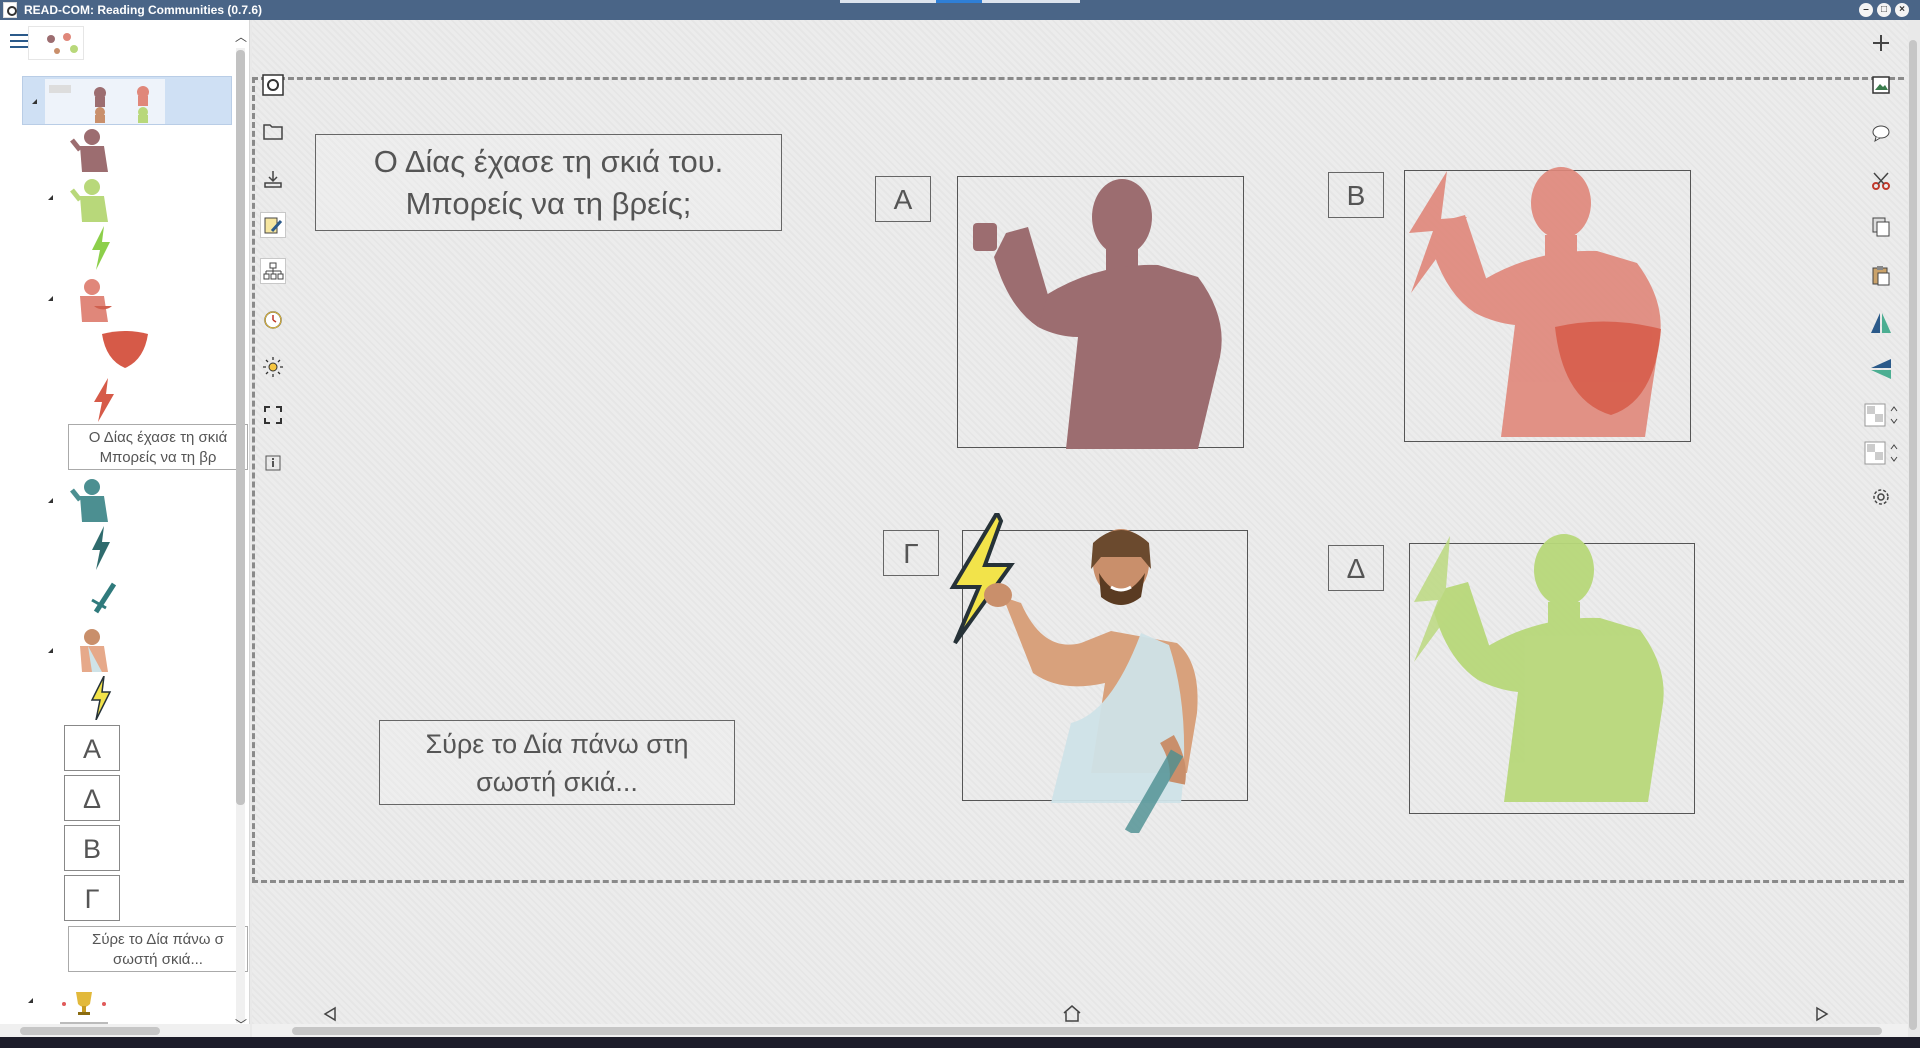 Image resolution: width=1920 pixels, height=1048 pixels. Describe the element at coordinates (92, 798) in the screenshot. I see `sidebar-letter-delta: Δ` at that location.